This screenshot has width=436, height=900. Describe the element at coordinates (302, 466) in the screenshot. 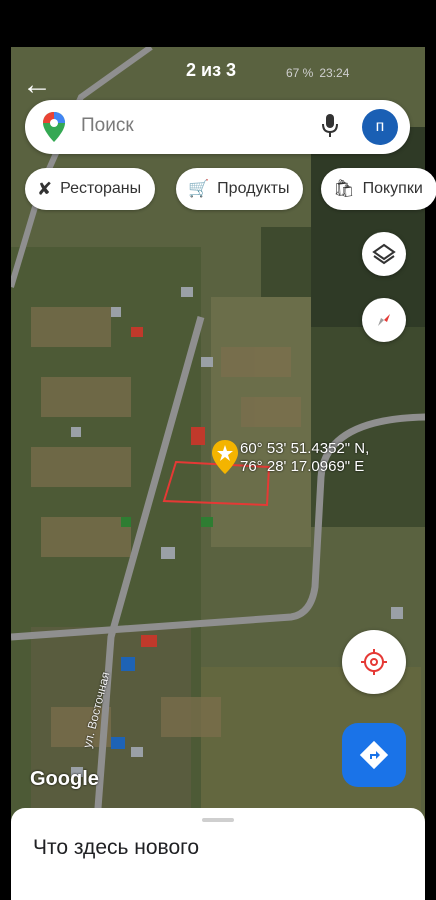

I see `longitude-label: 76° 28' 17.0969" E` at that location.